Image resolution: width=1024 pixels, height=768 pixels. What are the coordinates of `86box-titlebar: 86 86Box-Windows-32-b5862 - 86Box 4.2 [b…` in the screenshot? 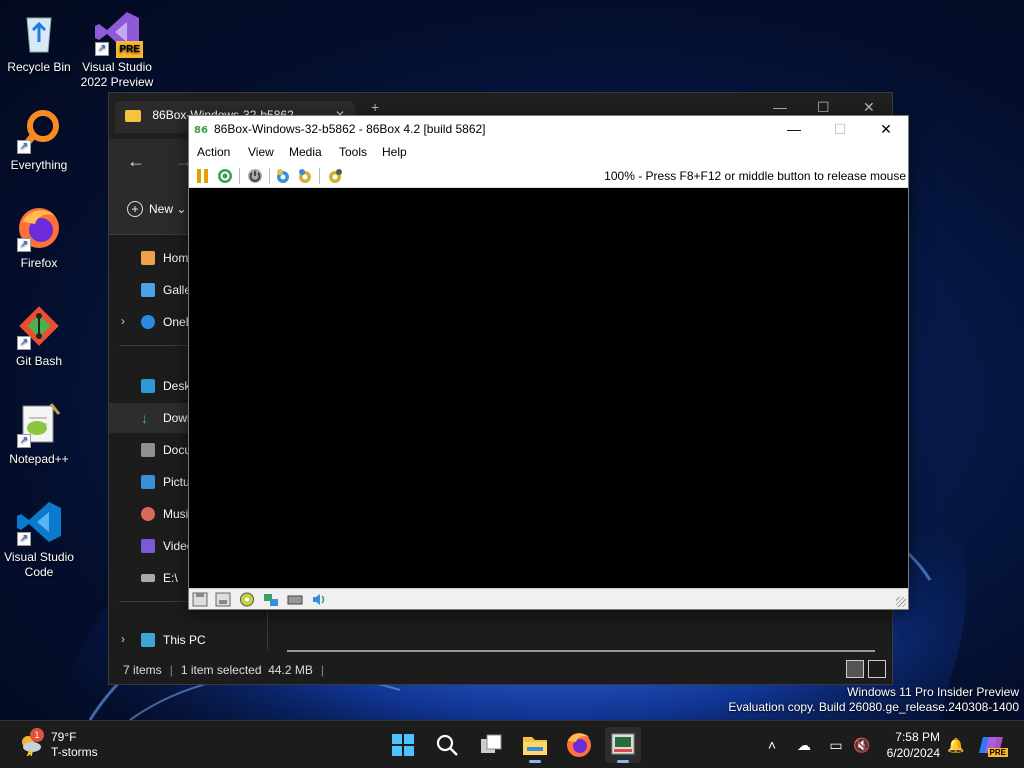 It's located at (548, 129).